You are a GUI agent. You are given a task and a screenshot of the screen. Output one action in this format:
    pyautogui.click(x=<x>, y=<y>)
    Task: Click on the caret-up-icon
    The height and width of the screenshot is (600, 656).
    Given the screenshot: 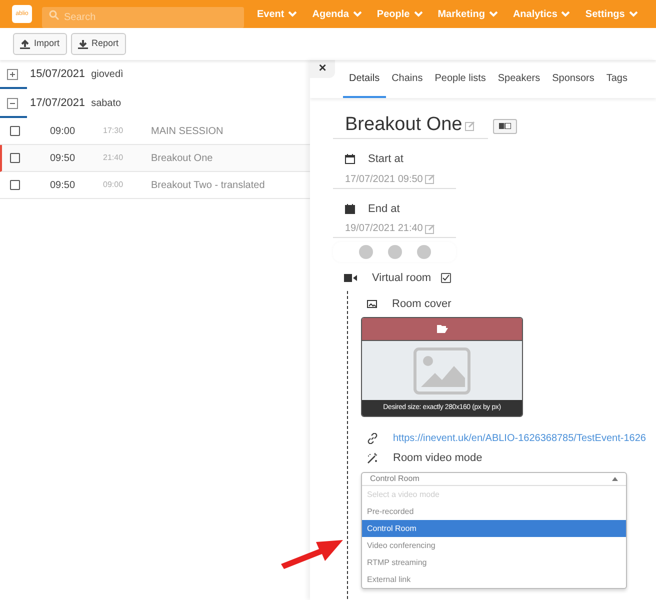 What is the action you would take?
    pyautogui.click(x=615, y=479)
    